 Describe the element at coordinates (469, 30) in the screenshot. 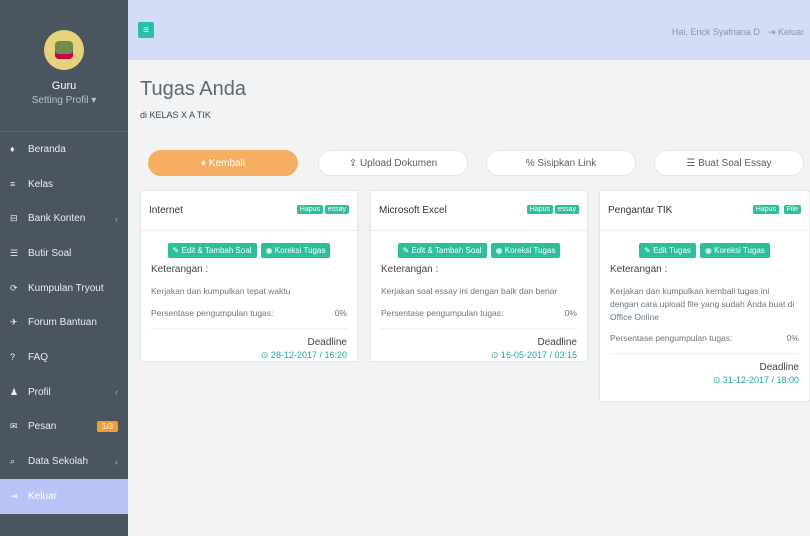

I see `top-bar: ≡ Hai, Erick Syafriana D ⇥ Keluar` at that location.